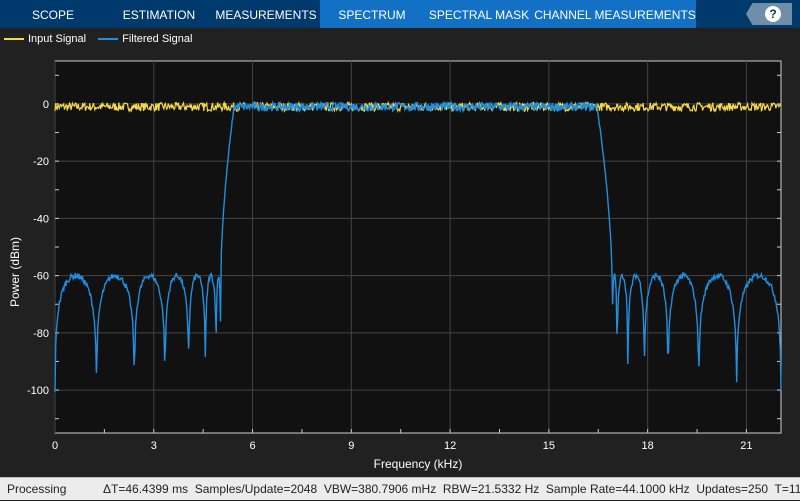 The height and width of the screenshot is (501, 800). I want to click on tab-channel-measurements: CHANNEL MEASUREMENTS, so click(615, 14).